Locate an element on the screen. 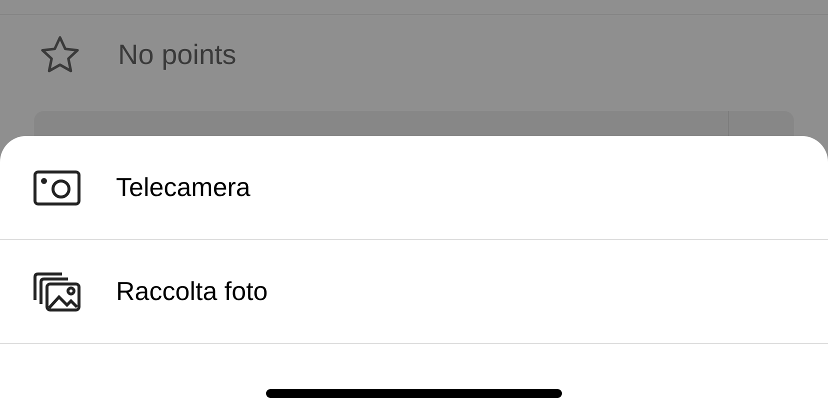  camera-icon is located at coordinates (57, 188).